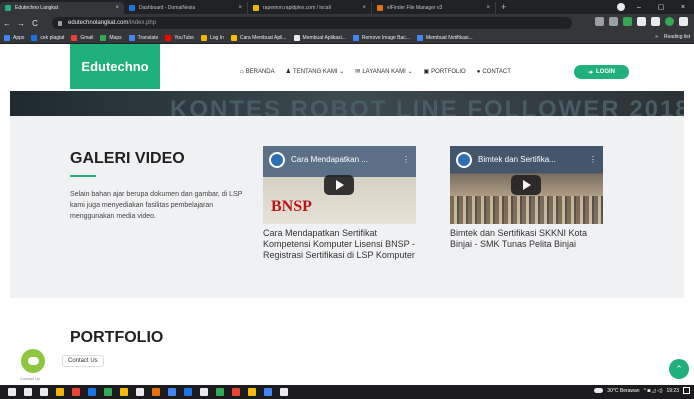 The image size is (694, 399). Describe the element at coordinates (143, 37) in the screenshot. I see `bookmark-item: Translate` at that location.